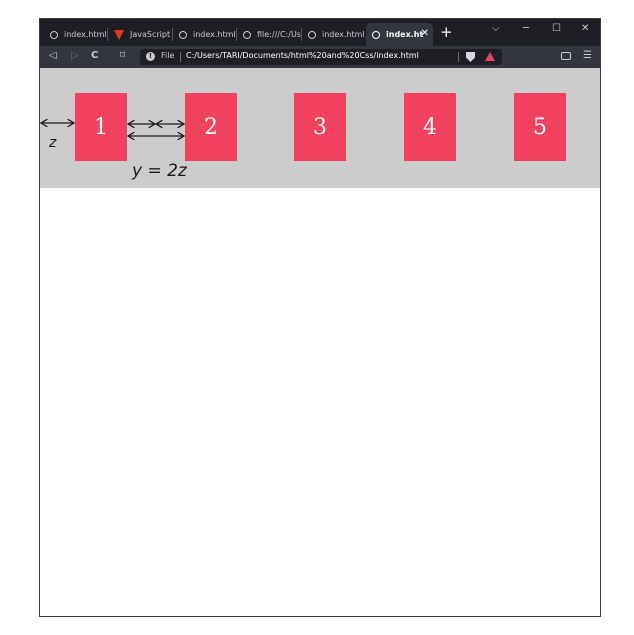  What do you see at coordinates (585, 28) in the screenshot?
I see `window-close-icon: ✕` at bounding box center [585, 28].